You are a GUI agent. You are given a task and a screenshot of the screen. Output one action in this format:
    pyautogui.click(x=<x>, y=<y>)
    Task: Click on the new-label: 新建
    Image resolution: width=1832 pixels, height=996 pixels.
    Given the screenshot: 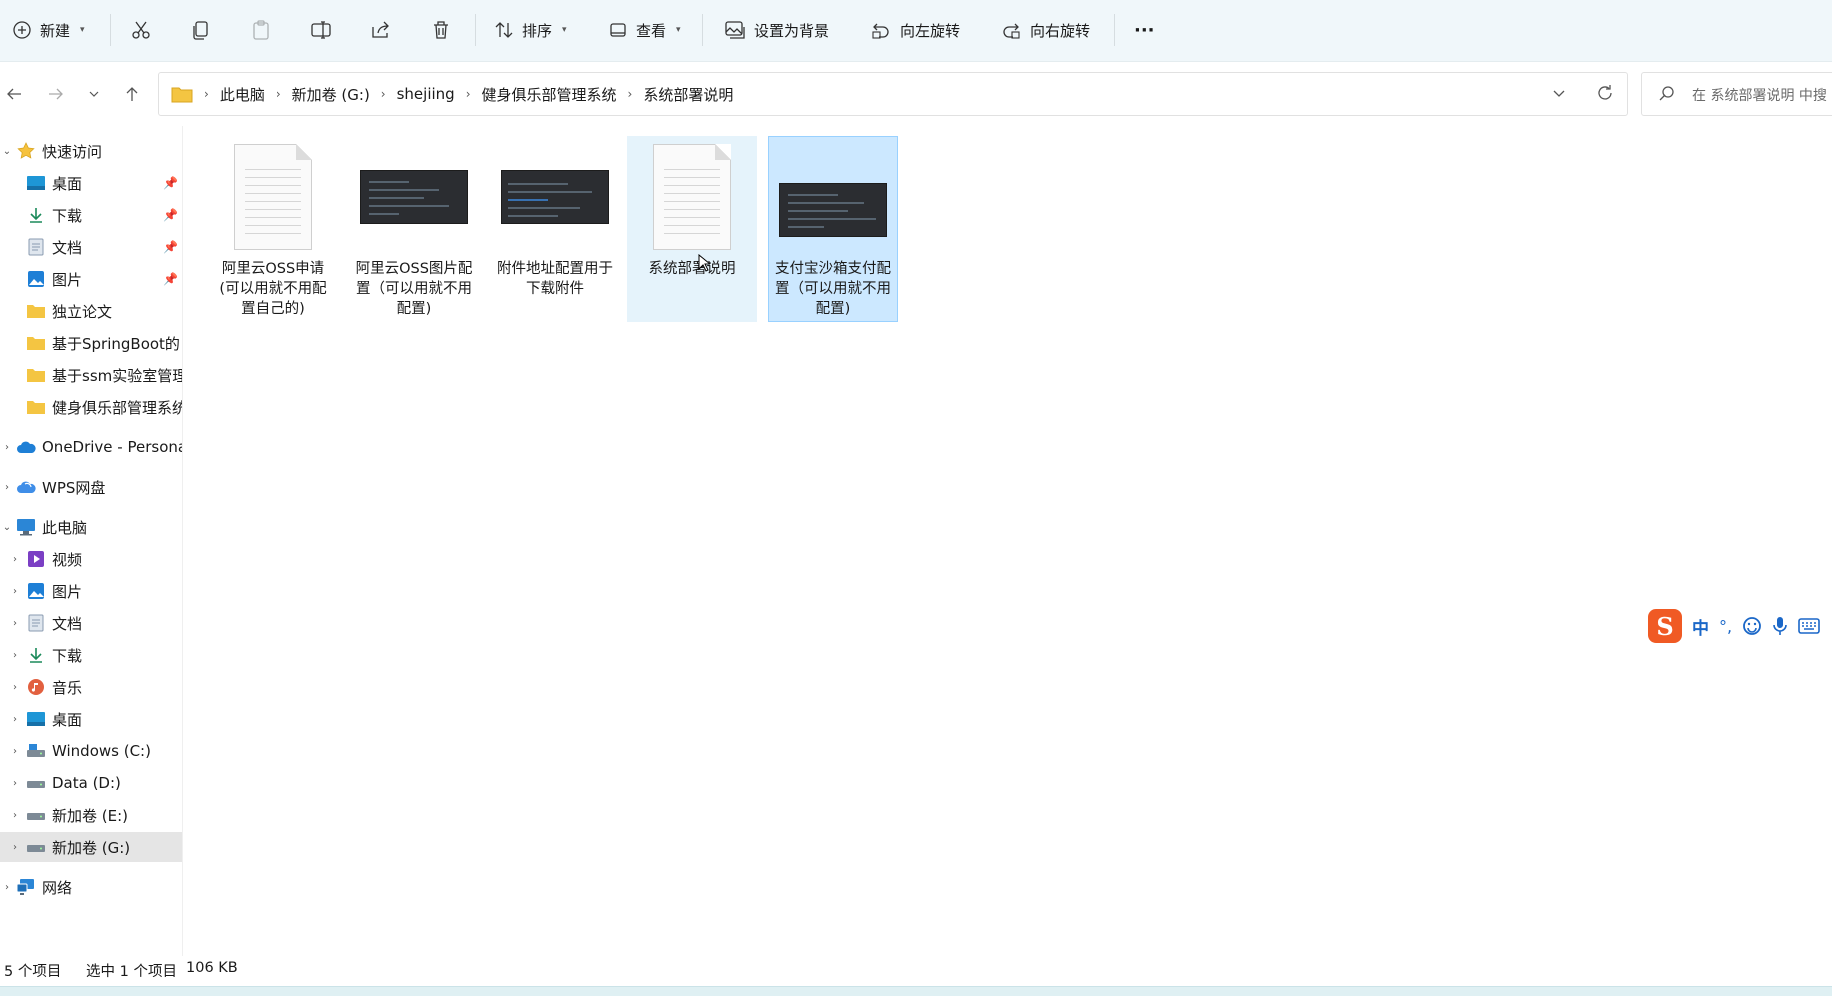 What is the action you would take?
    pyautogui.click(x=55, y=30)
    